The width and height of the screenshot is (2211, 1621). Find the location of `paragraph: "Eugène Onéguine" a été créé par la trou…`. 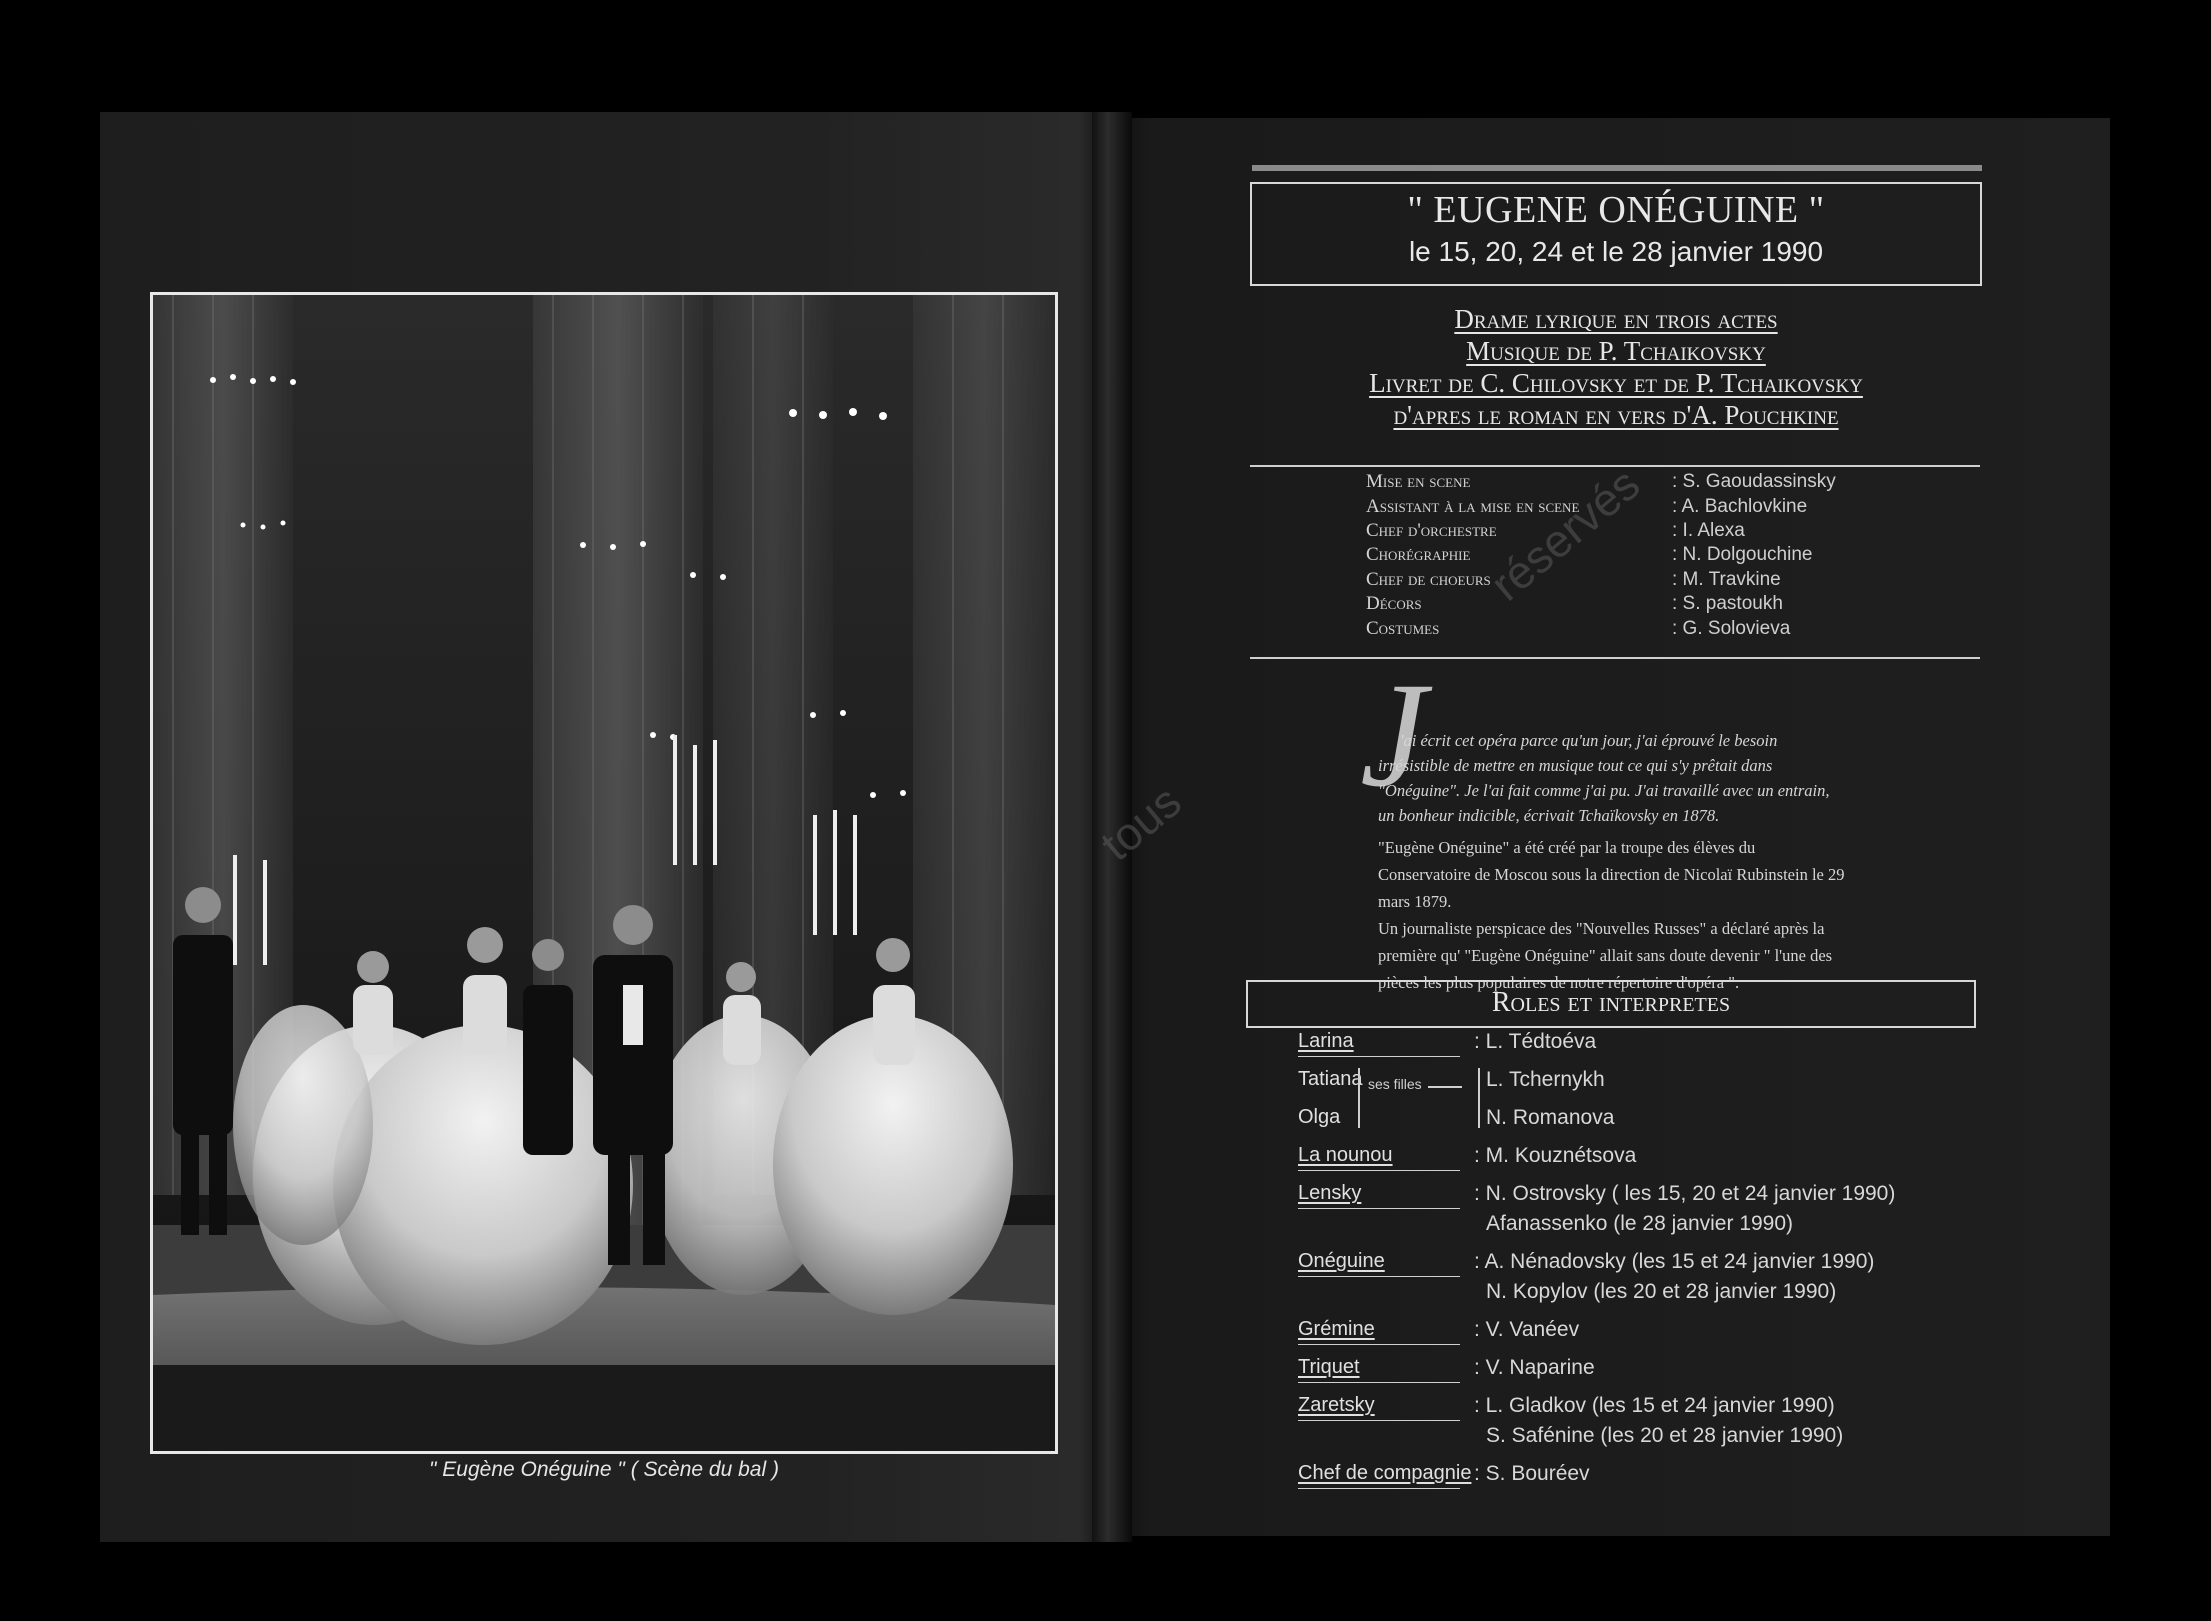

paragraph: "Eugène Onéguine" a été créé par la trou… is located at coordinates (1611, 874).